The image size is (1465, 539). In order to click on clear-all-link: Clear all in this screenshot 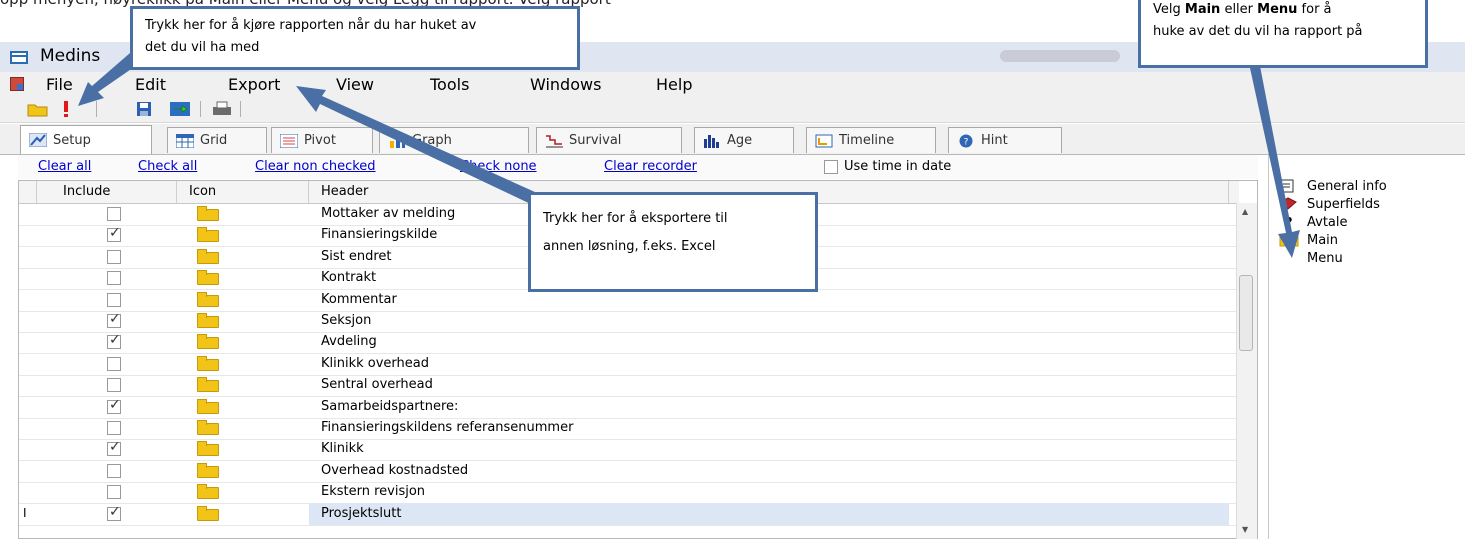, I will do `click(64, 166)`.